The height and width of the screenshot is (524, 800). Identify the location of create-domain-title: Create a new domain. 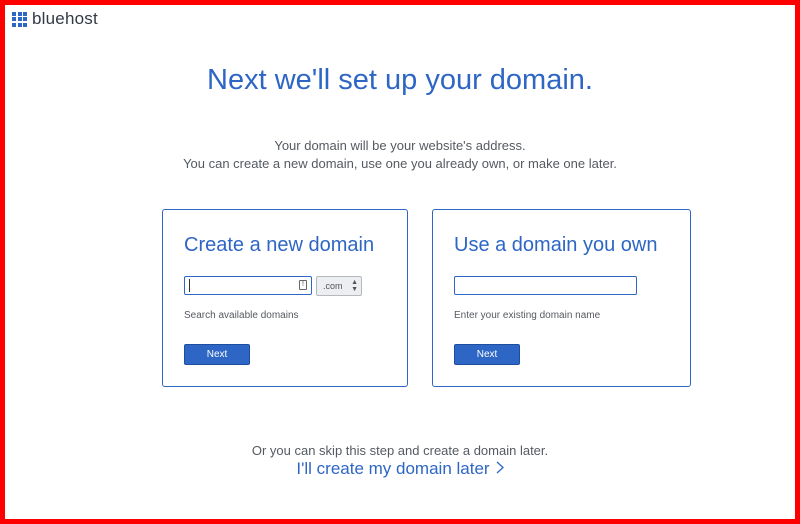
(279, 245).